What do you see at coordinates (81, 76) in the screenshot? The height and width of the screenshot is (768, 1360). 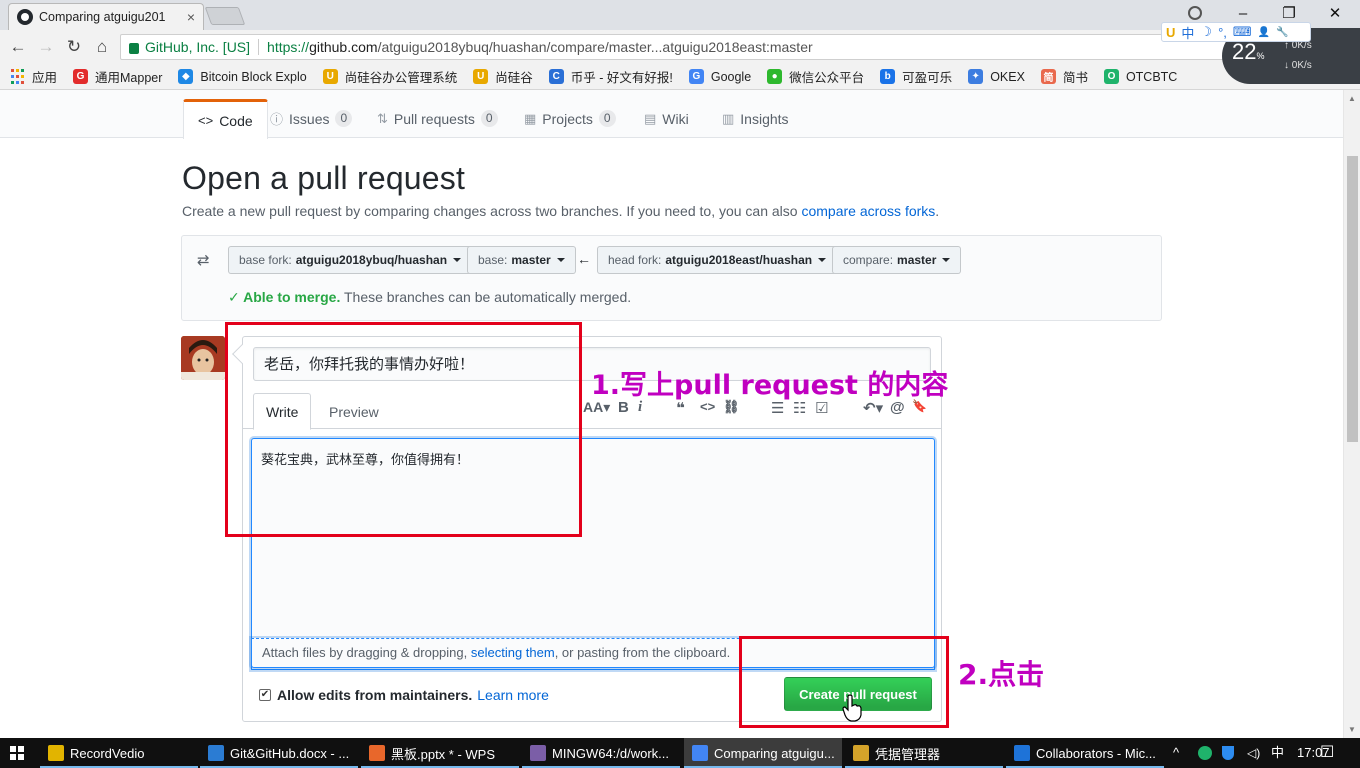 I see `bookmark-icon: G` at bounding box center [81, 76].